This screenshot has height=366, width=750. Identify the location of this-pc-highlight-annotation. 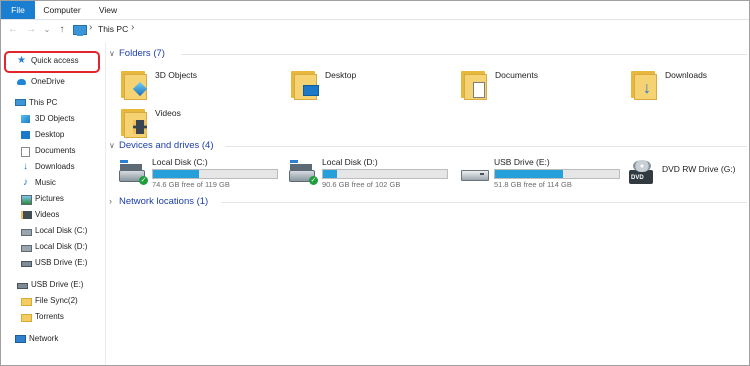
(52, 62).